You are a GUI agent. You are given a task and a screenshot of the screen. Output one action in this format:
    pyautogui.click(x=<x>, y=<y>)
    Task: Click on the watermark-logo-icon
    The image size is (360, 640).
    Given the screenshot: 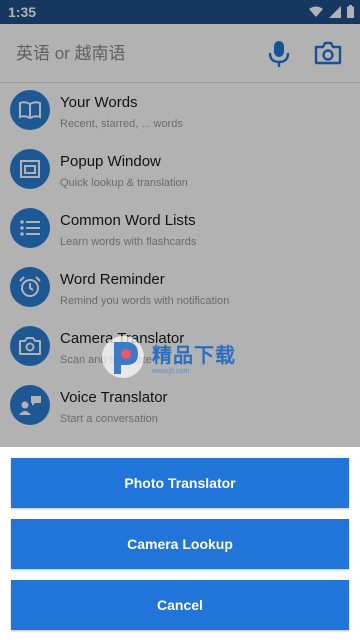 What is the action you would take?
    pyautogui.click(x=123, y=357)
    